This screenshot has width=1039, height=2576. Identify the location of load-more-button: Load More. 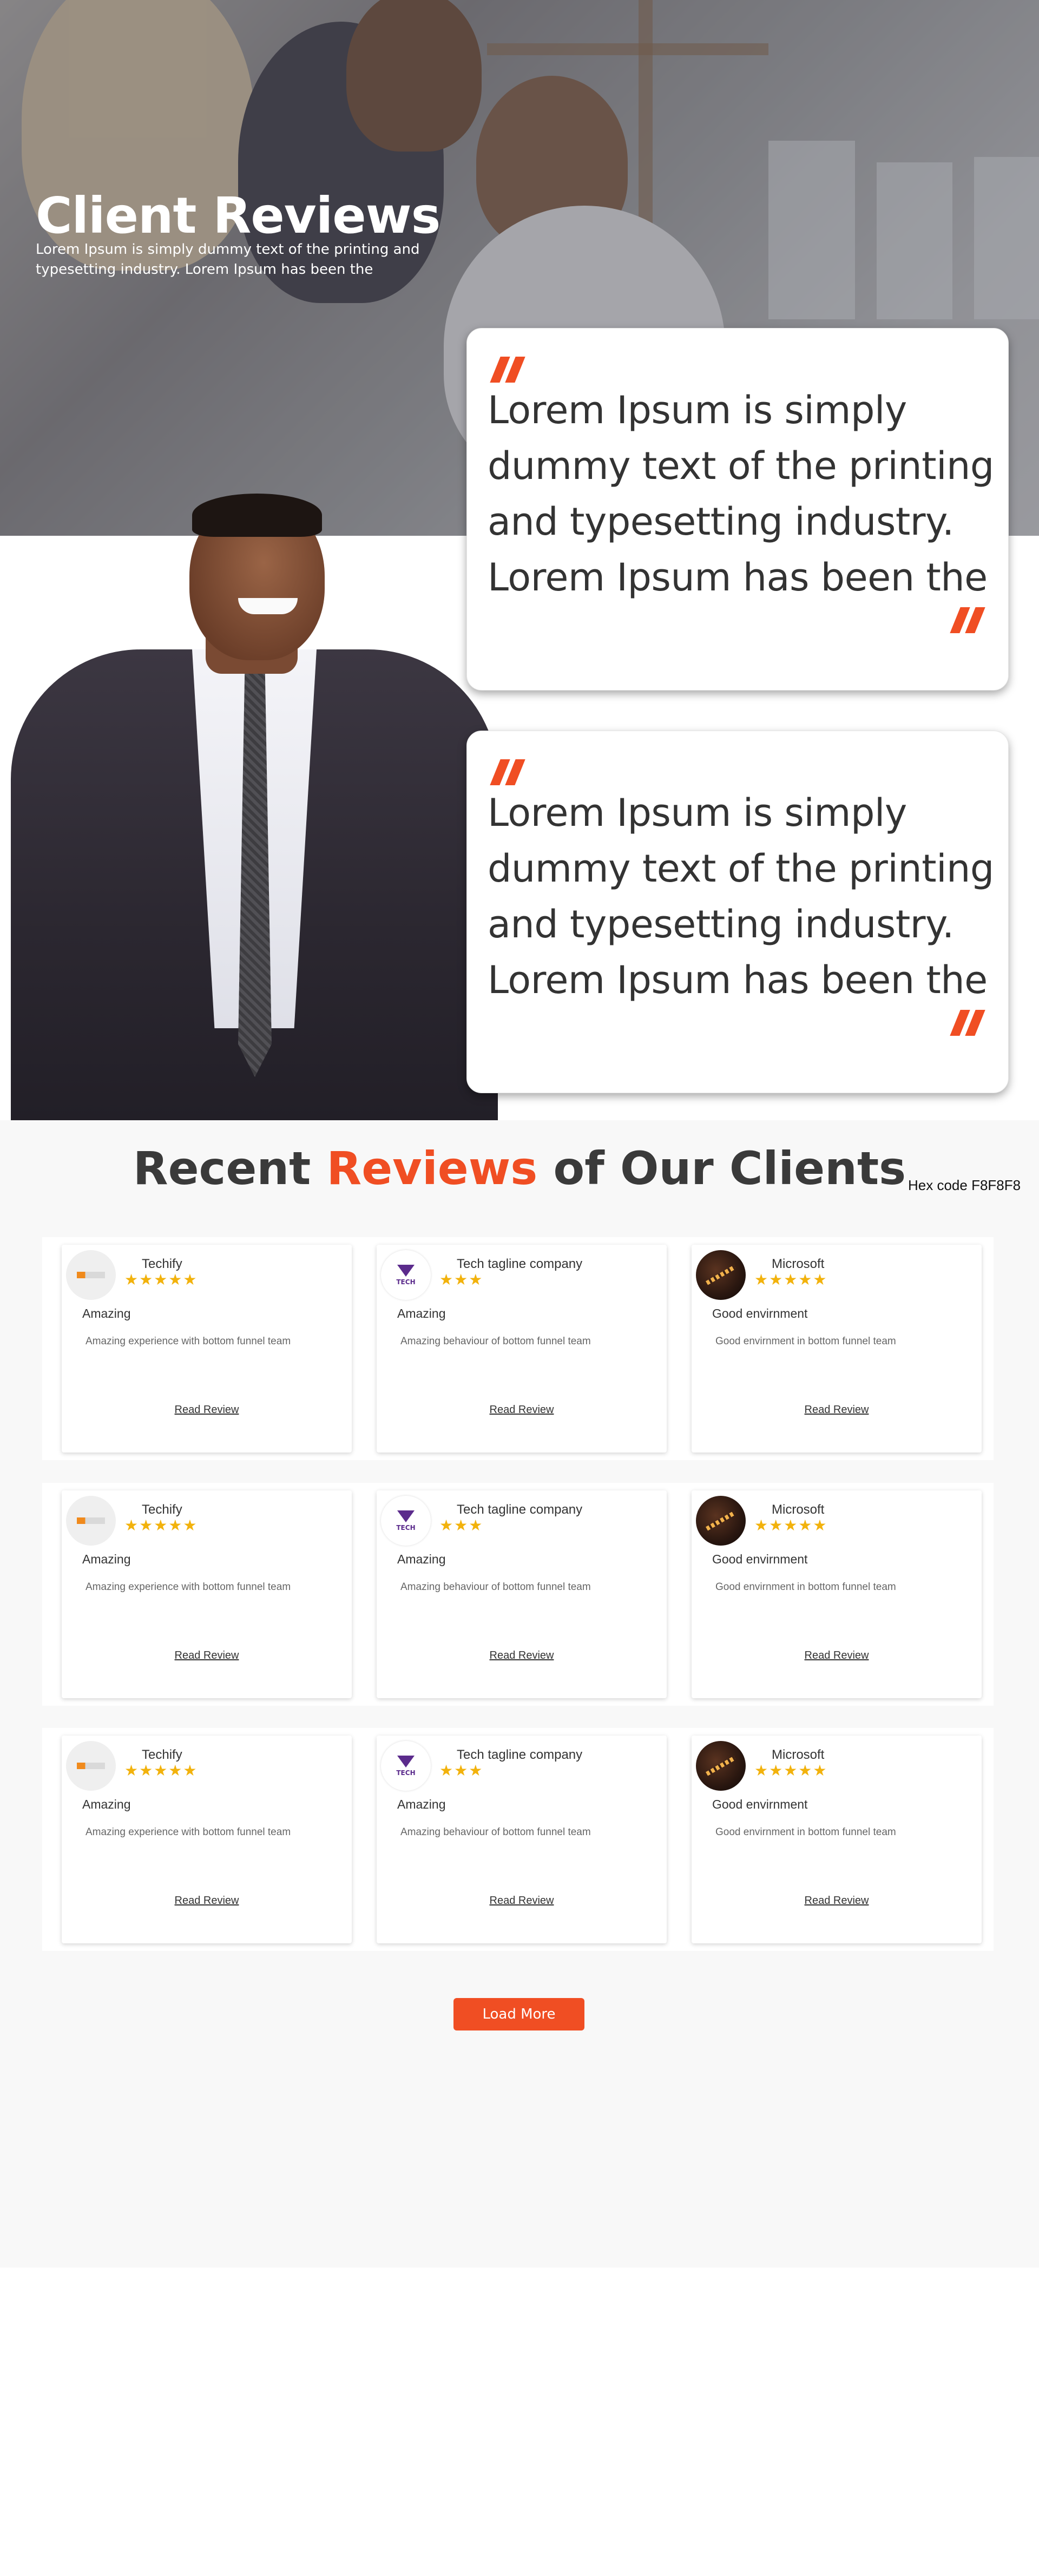
(518, 2014).